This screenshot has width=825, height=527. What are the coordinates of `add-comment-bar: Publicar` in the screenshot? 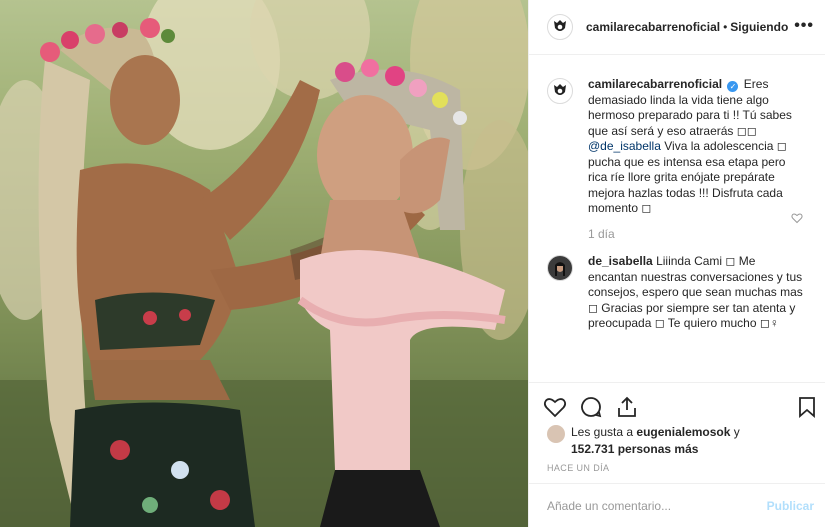 It's located at (677, 505).